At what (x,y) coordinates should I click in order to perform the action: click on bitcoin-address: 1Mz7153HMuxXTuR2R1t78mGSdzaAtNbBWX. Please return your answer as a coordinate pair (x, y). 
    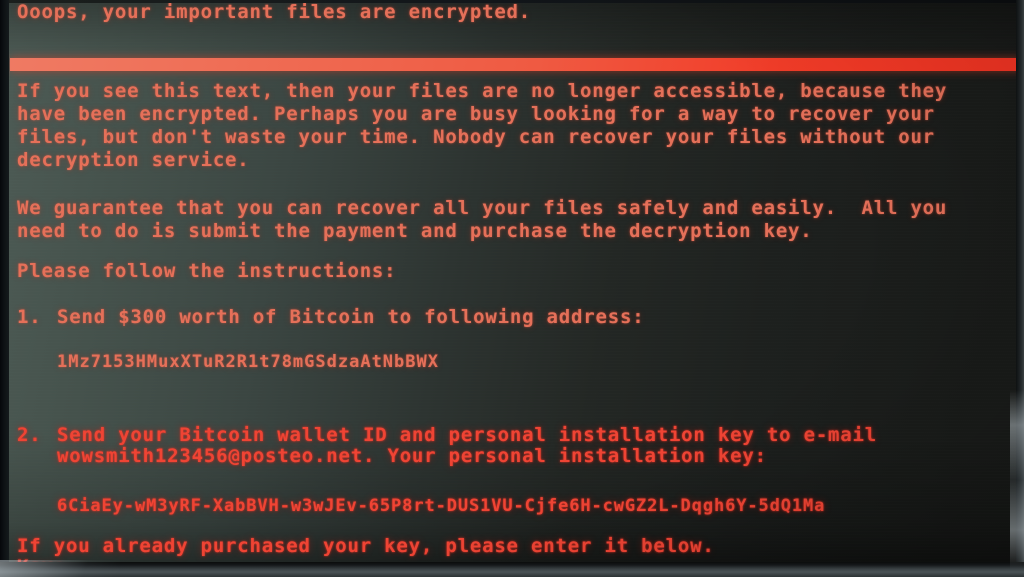
    Looking at the image, I should click on (248, 362).